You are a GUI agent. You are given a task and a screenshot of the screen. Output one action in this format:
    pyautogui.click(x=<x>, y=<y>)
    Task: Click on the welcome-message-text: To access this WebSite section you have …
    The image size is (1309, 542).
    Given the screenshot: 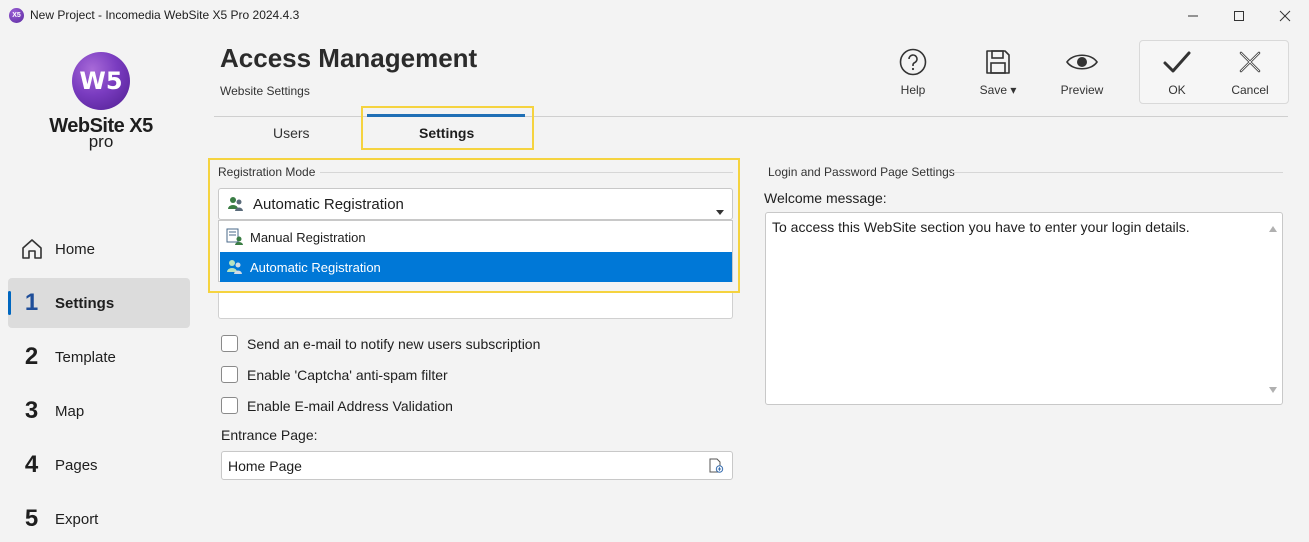 What is the action you would take?
    pyautogui.click(x=981, y=227)
    